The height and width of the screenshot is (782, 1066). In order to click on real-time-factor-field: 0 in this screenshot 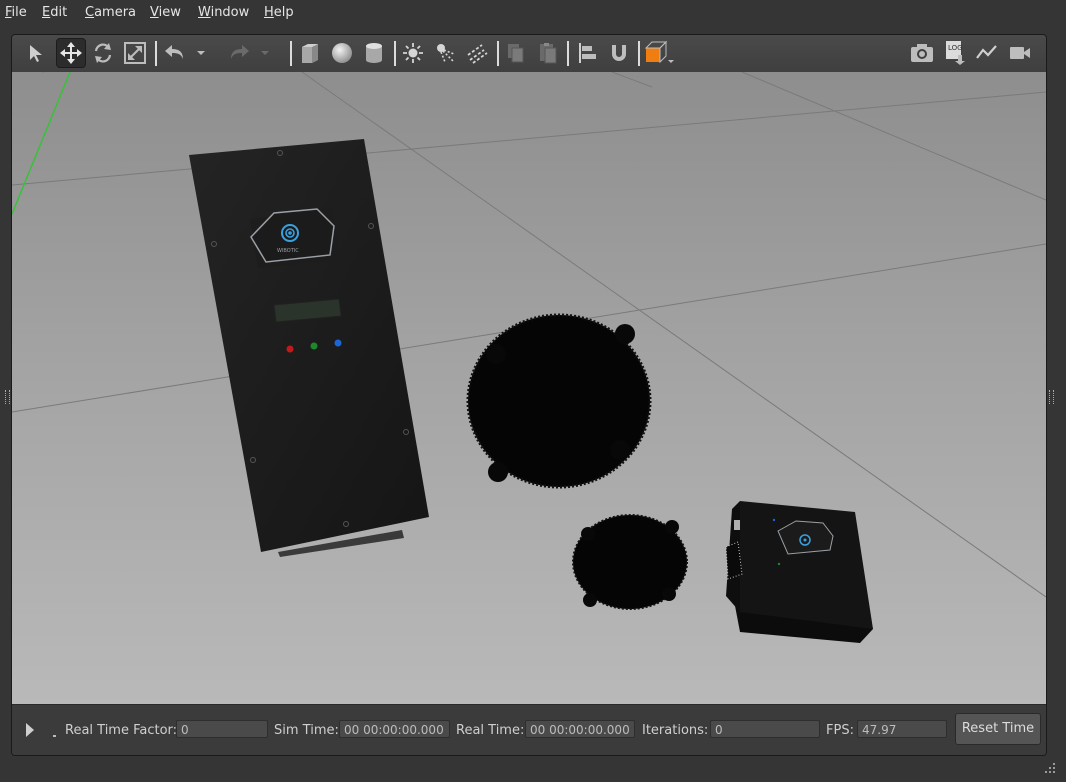, I will do `click(222, 729)`.